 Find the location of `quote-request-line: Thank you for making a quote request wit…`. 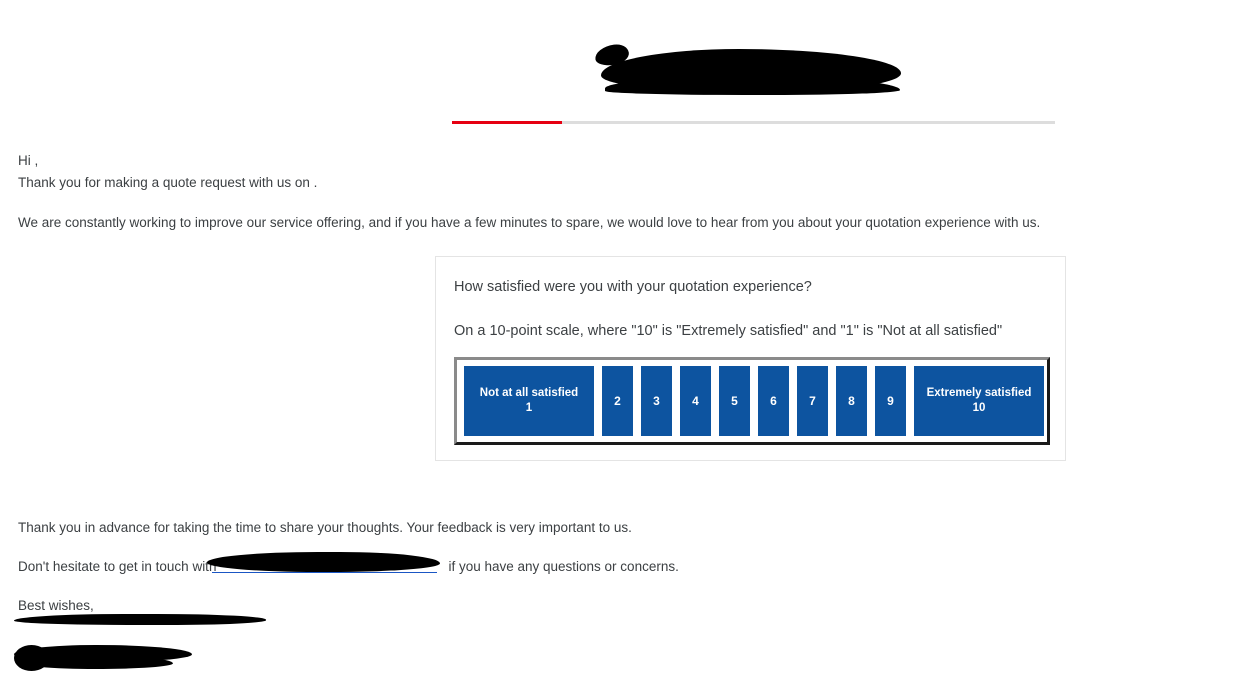

quote-request-line: Thank you for making a quote request wit… is located at coordinates (168, 182).